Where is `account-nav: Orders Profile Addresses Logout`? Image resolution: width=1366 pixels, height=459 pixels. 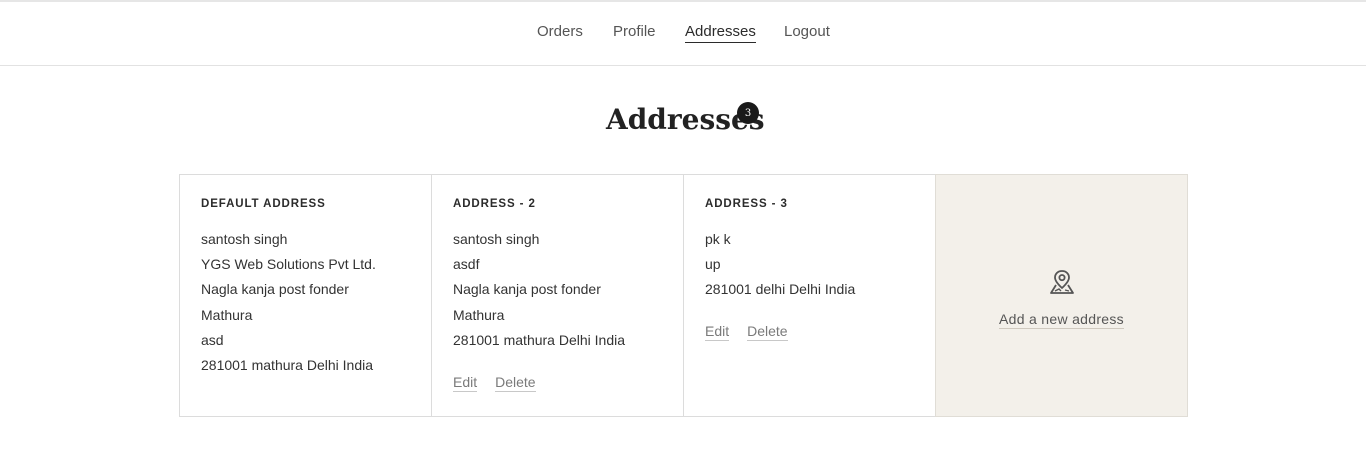 account-nav: Orders Profile Addresses Logout is located at coordinates (683, 34).